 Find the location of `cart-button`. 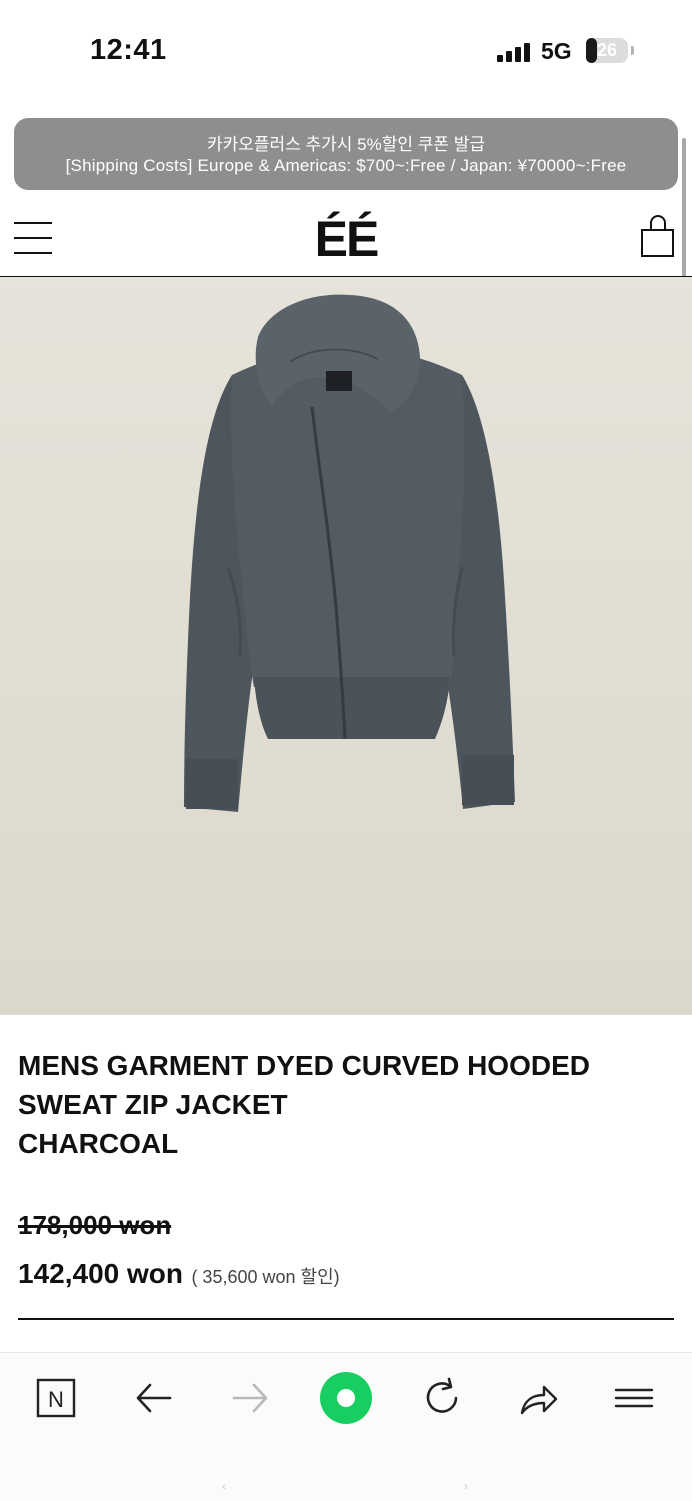

cart-button is located at coordinates (658, 237).